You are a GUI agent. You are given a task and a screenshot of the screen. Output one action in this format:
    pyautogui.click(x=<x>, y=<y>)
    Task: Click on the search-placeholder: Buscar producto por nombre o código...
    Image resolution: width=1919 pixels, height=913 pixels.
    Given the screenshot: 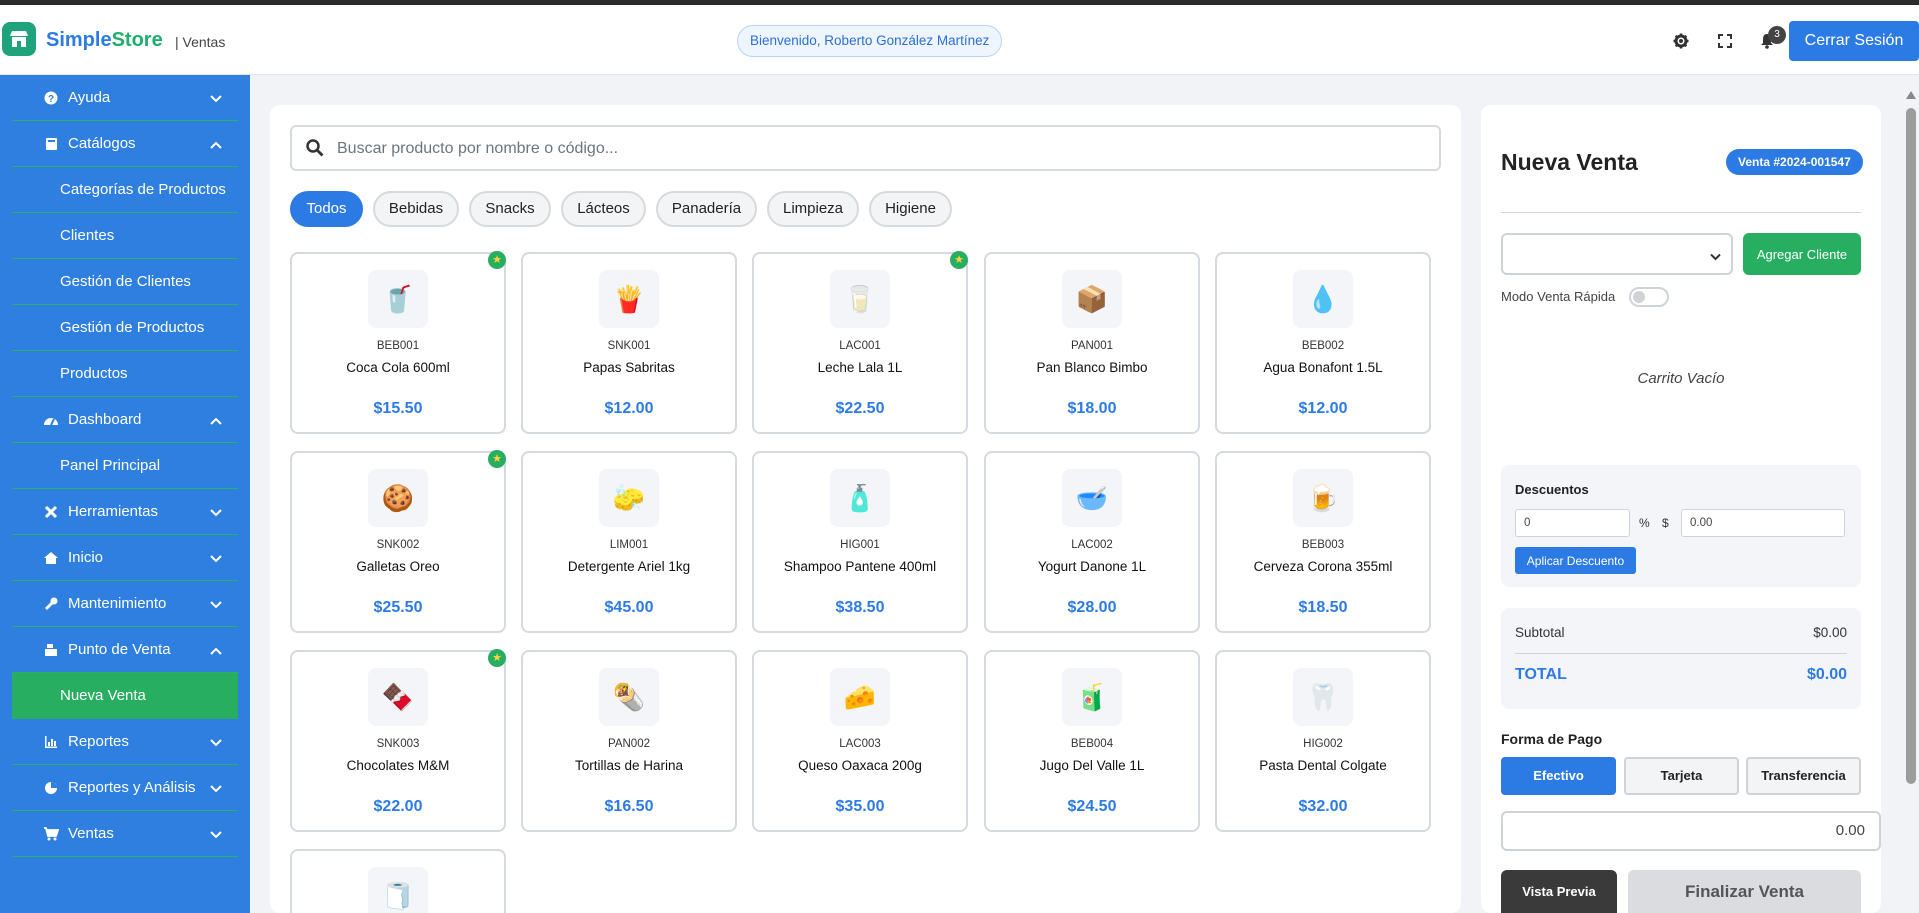 What is the action you would take?
    pyautogui.click(x=478, y=148)
    